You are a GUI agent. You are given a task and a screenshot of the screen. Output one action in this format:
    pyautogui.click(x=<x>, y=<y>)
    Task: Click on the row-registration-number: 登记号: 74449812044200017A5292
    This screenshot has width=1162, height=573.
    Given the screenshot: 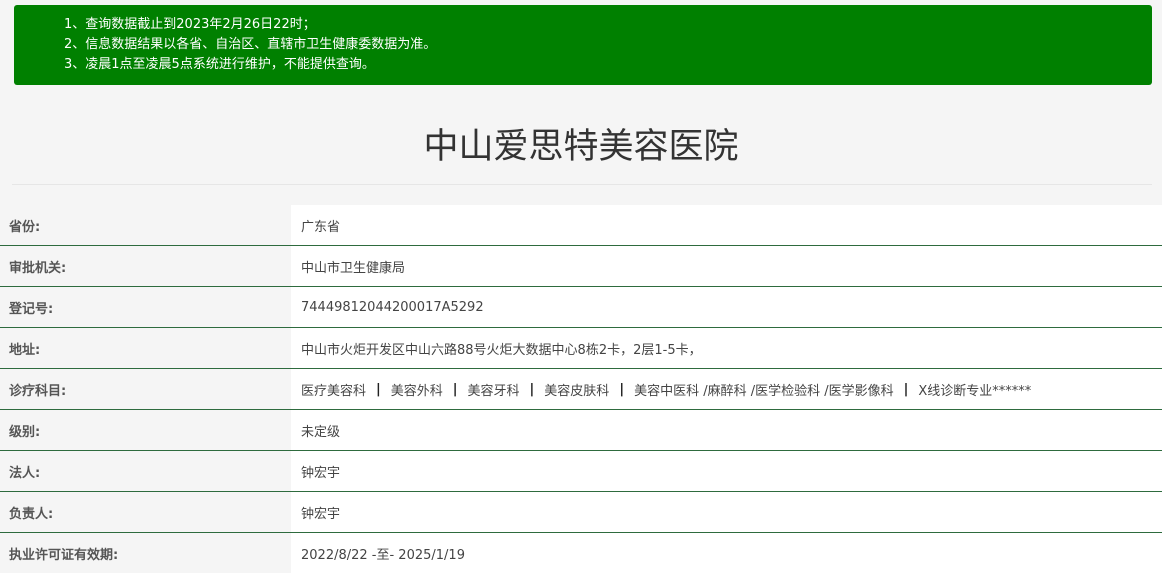 What is the action you would take?
    pyautogui.click(x=581, y=307)
    